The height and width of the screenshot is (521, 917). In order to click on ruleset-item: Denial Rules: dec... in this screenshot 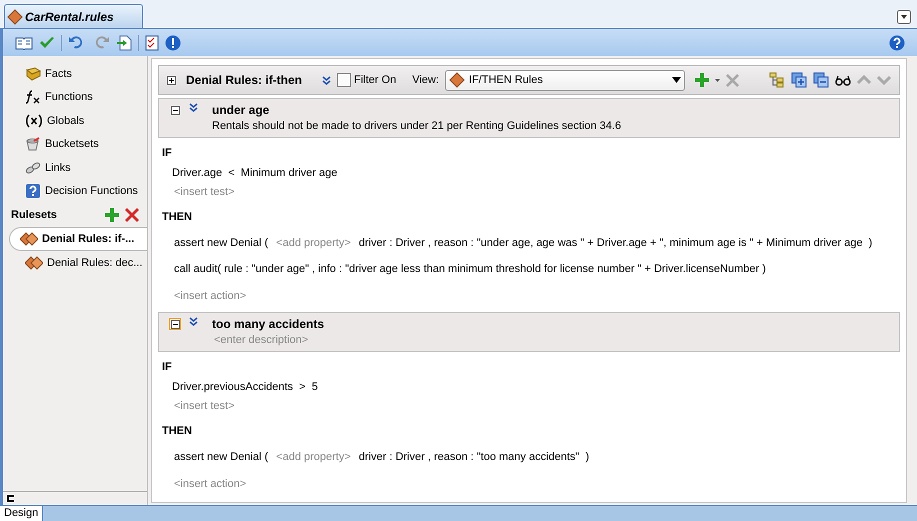, I will do `click(78, 263)`.